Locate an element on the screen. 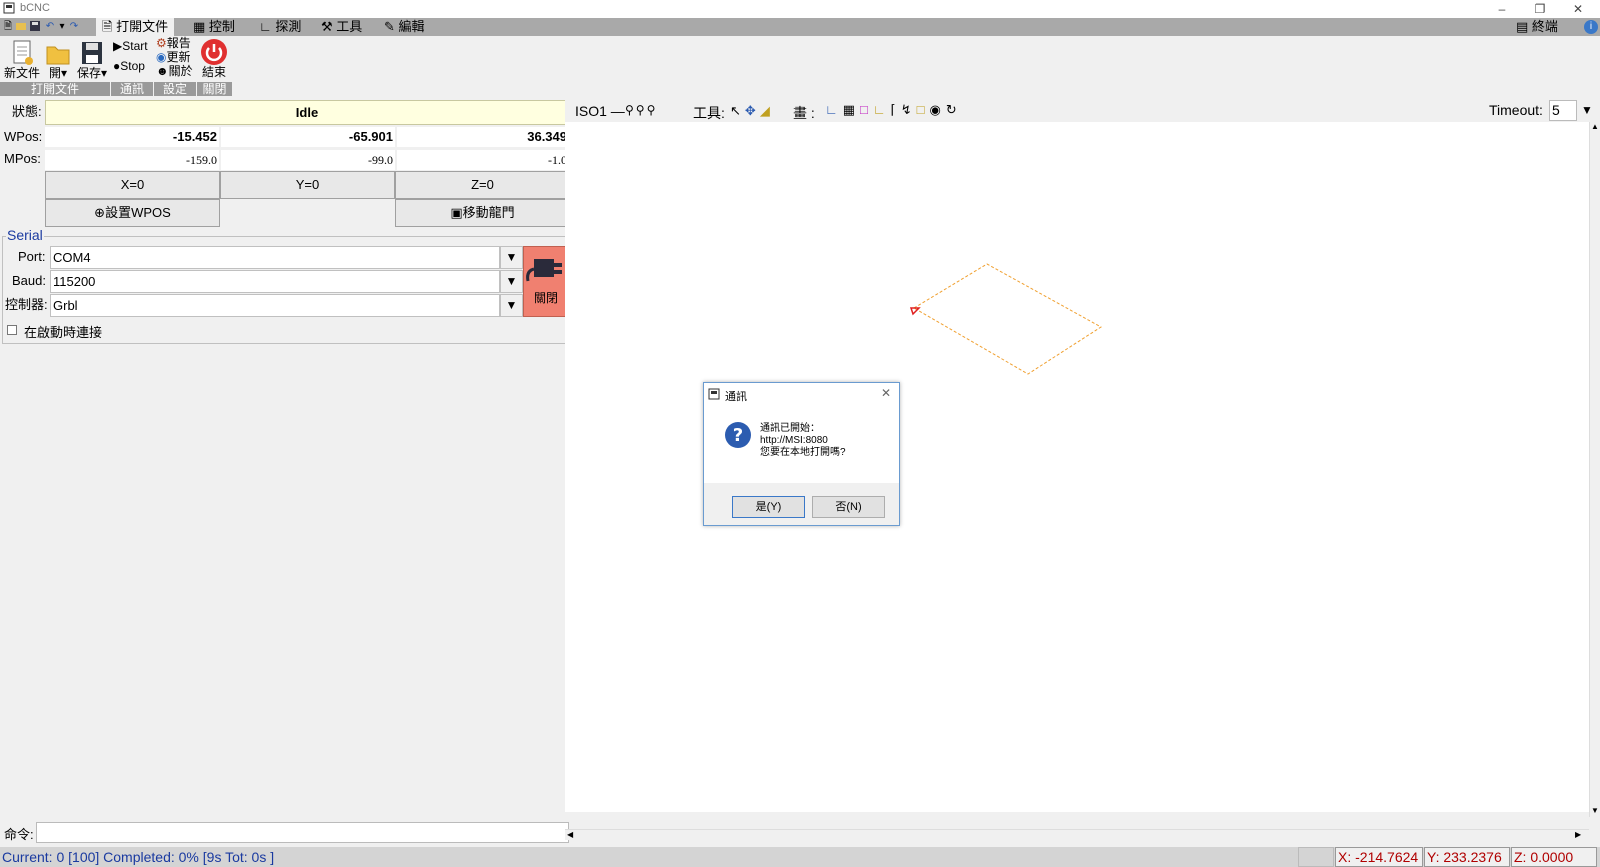  plug-icon is located at coordinates (544, 270).